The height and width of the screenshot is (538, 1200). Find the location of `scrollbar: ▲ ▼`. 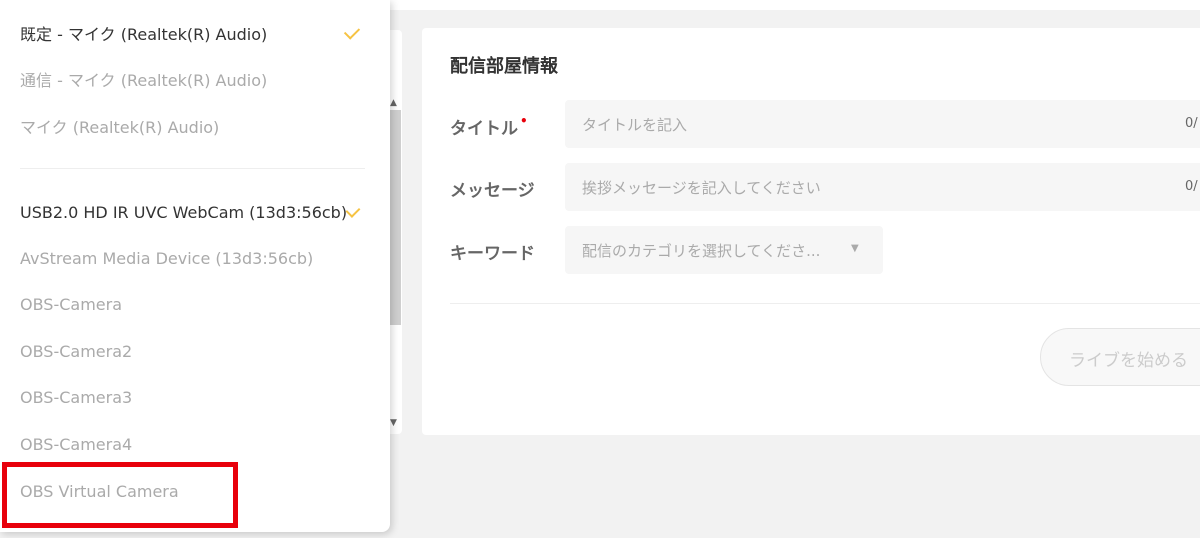

scrollbar: ▲ ▼ is located at coordinates (395, 263).